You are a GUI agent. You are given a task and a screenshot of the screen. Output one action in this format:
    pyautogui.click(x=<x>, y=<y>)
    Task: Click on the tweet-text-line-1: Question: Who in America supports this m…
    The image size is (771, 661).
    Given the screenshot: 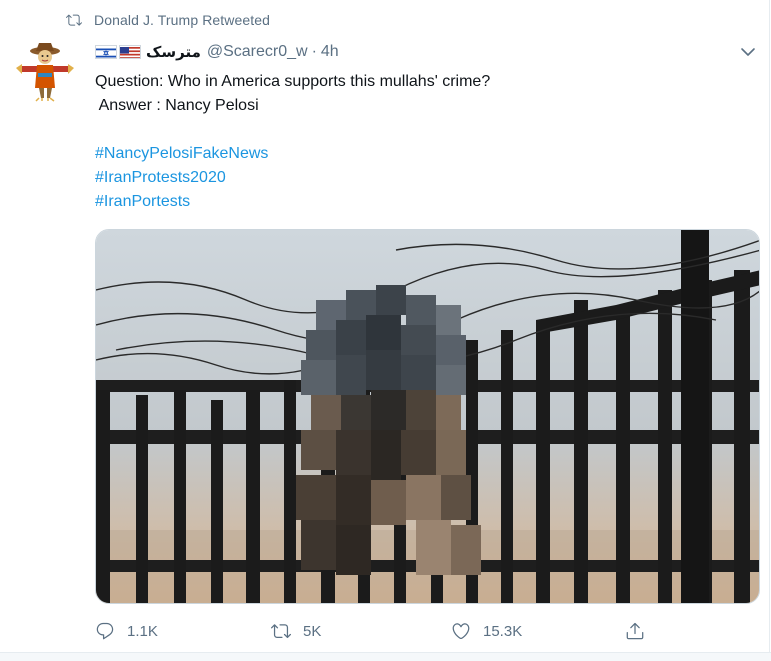 What is the action you would take?
    pyautogui.click(x=293, y=81)
    